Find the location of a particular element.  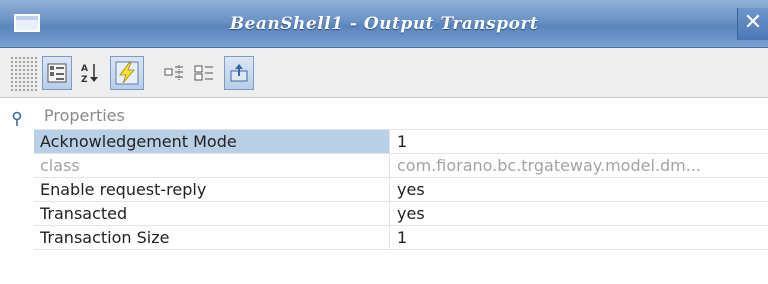

export-icon is located at coordinates (239, 73).